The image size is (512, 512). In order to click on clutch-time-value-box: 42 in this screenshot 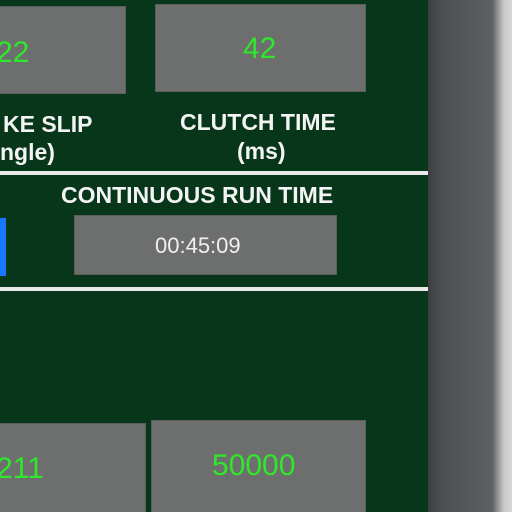, I will do `click(260, 48)`.